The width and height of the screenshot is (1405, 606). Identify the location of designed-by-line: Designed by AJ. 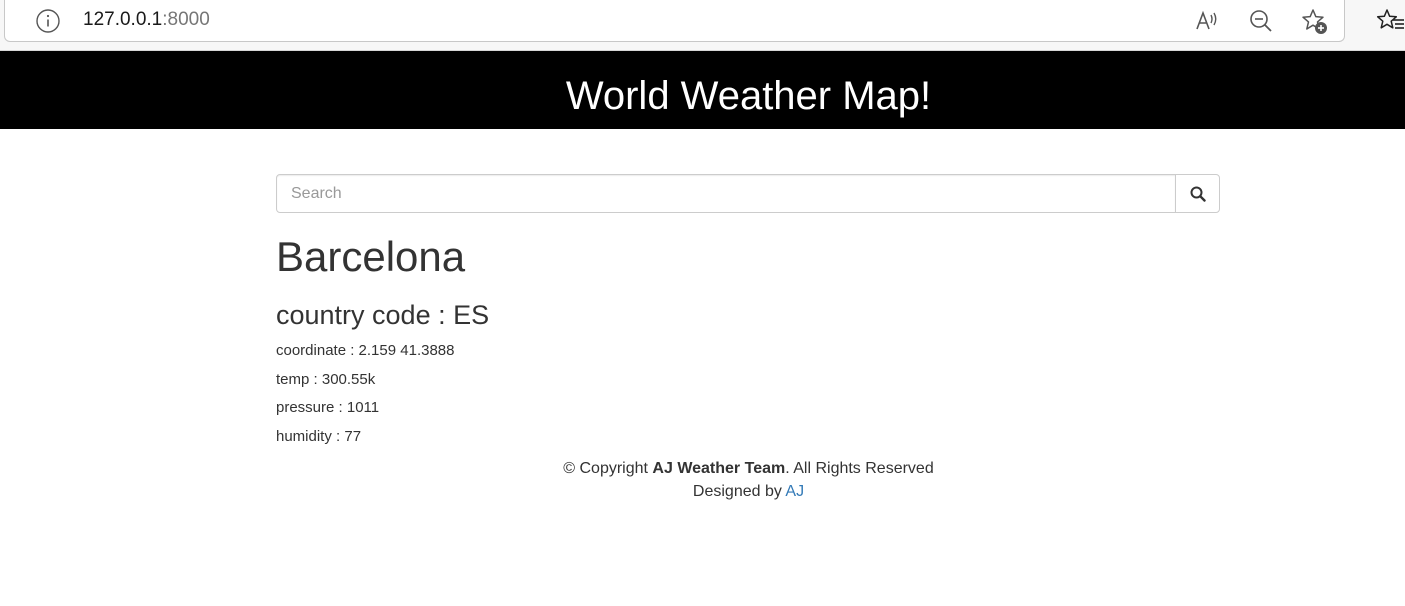
(702, 491).